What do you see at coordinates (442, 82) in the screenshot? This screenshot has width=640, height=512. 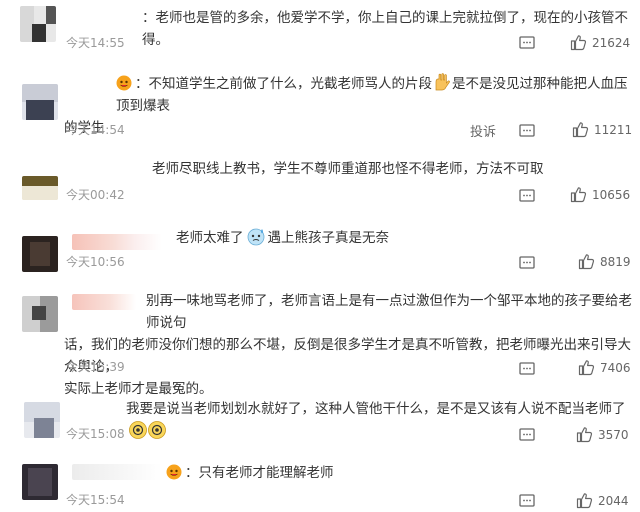 I see `ok-hand-emoji` at bounding box center [442, 82].